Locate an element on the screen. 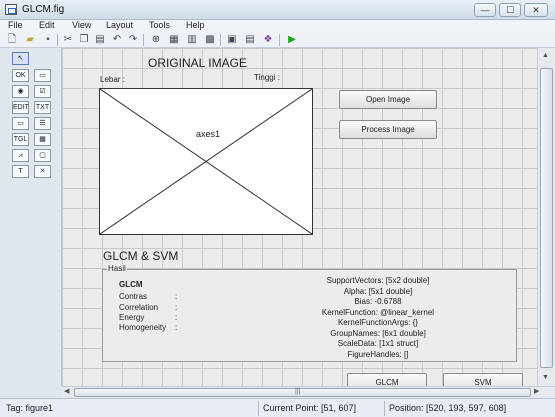 This screenshot has width=555, height=417. menu-editor-icon: ▦ is located at coordinates (174, 40).